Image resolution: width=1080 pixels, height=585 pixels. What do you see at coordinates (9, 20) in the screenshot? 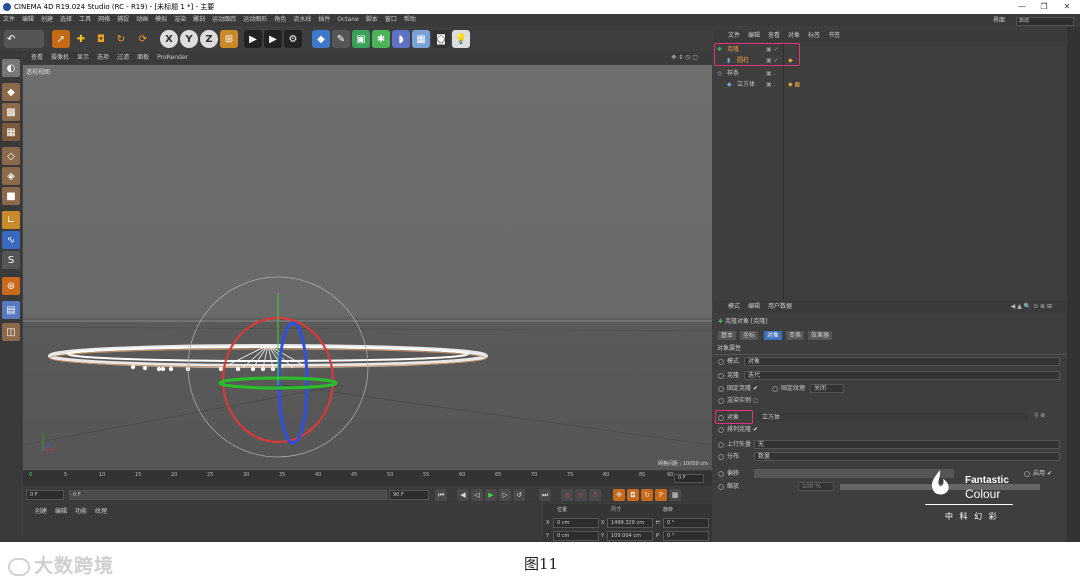
I see `menu-file: 文件` at bounding box center [9, 20].